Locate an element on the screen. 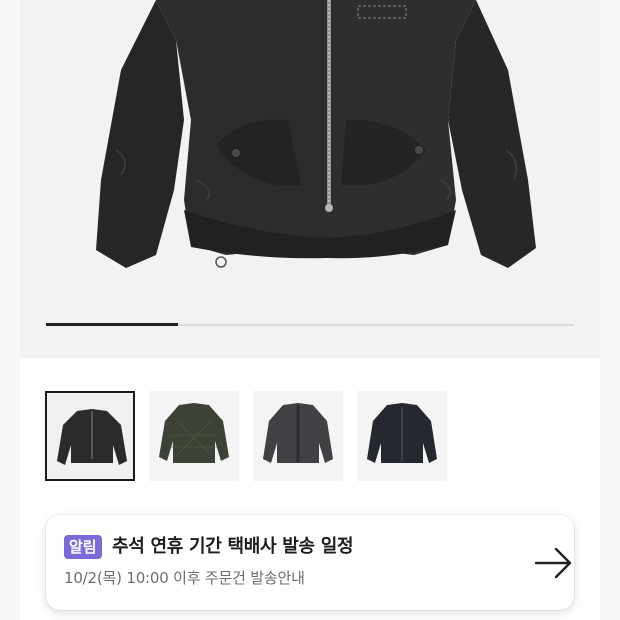  notice-badge: 알림 is located at coordinates (83, 547).